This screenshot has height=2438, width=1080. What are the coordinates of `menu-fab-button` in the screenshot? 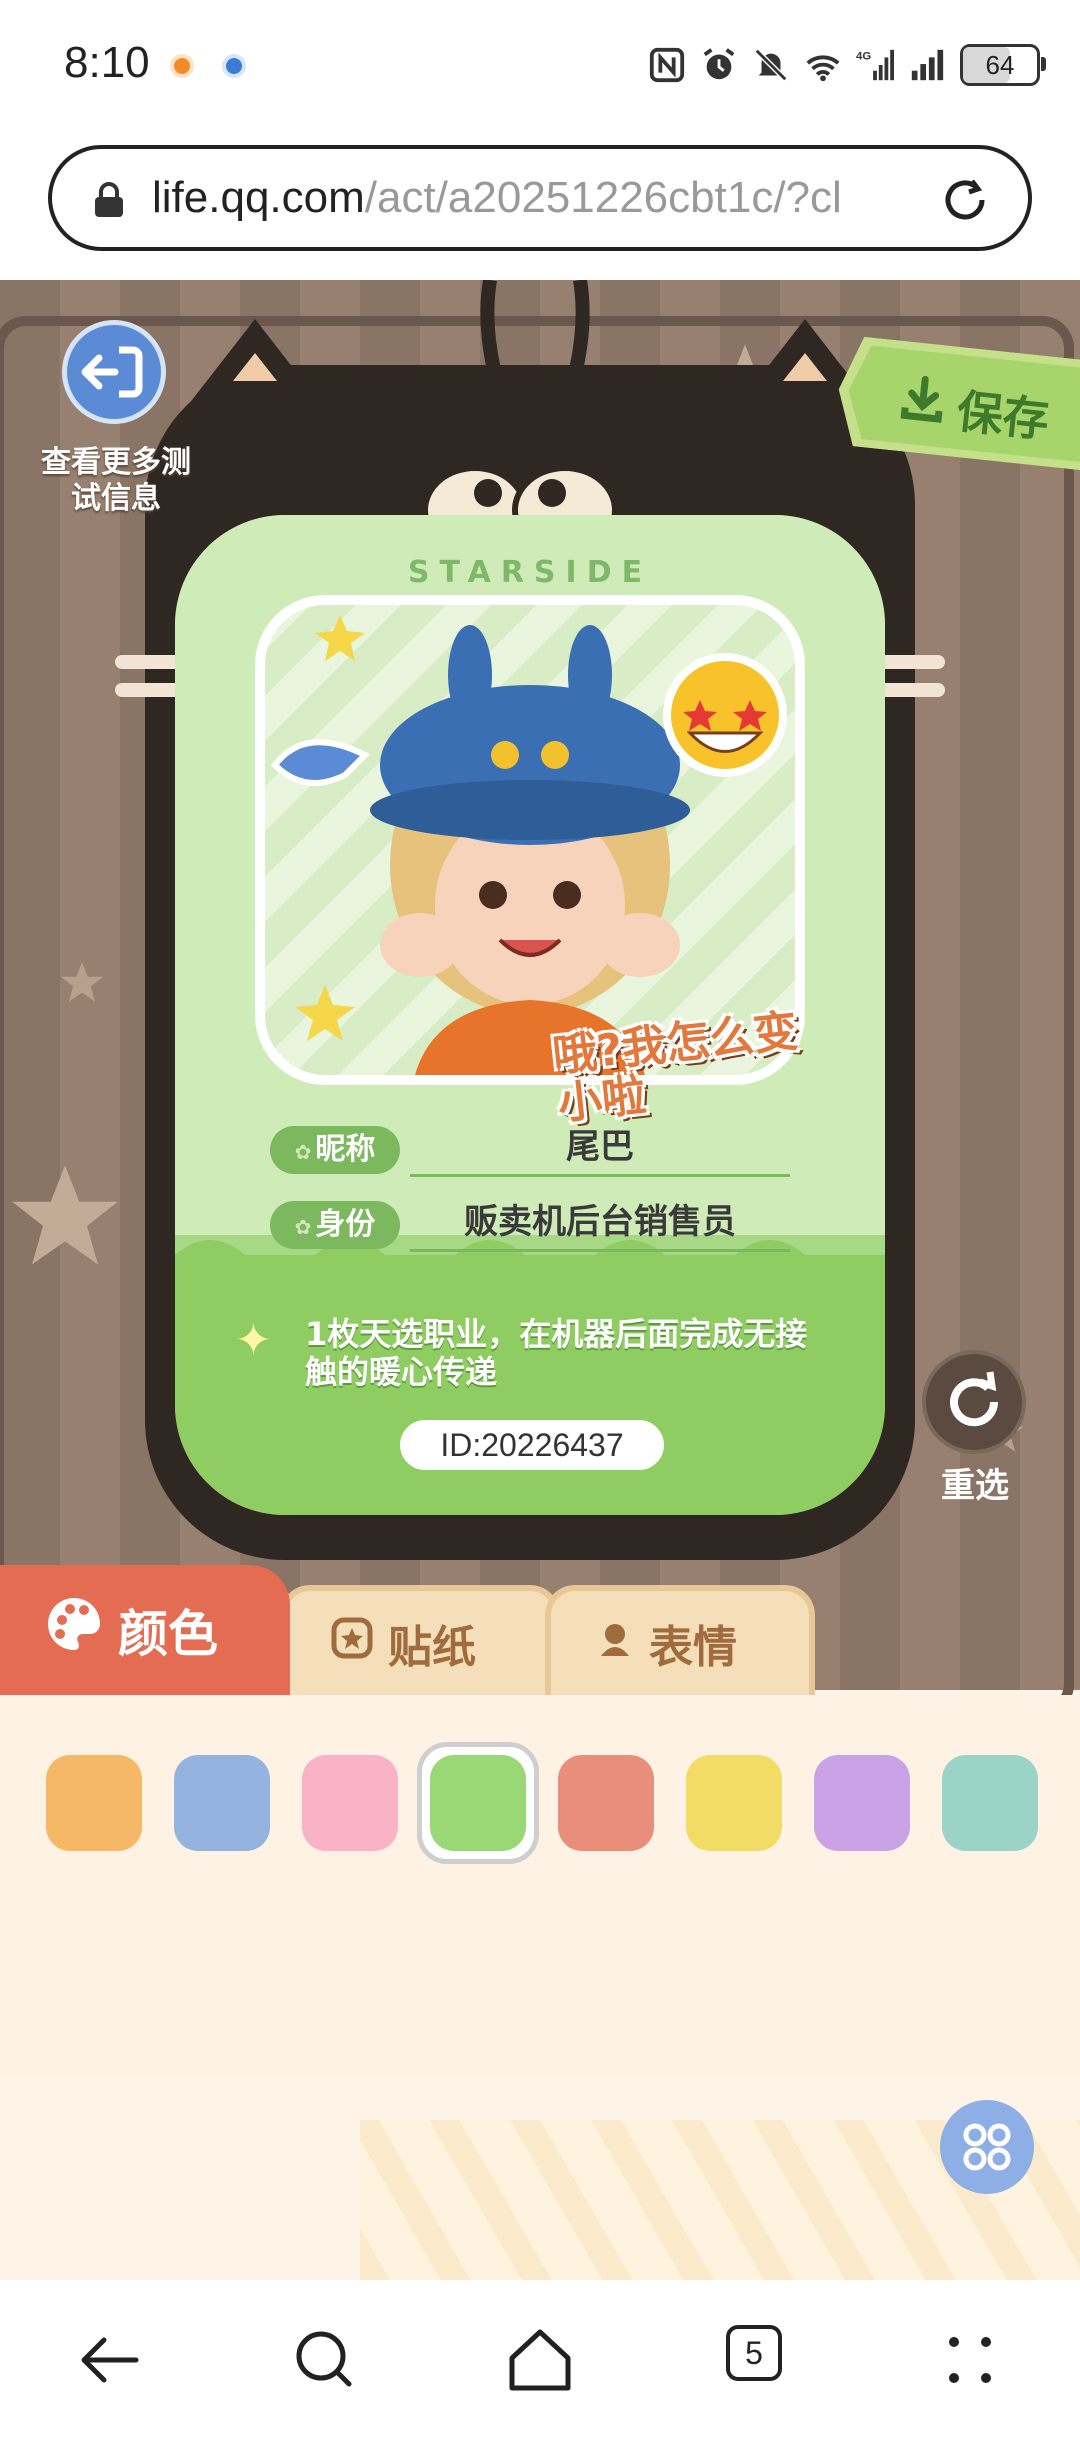 It's located at (987, 2147).